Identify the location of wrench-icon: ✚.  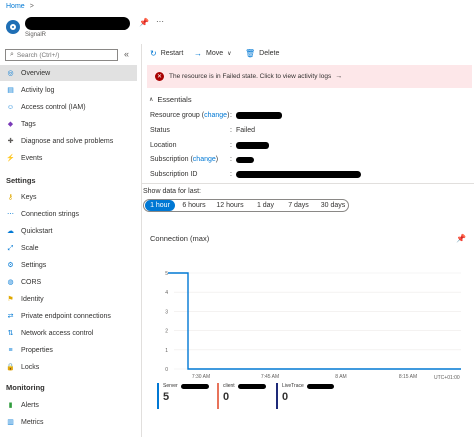
(10, 141).